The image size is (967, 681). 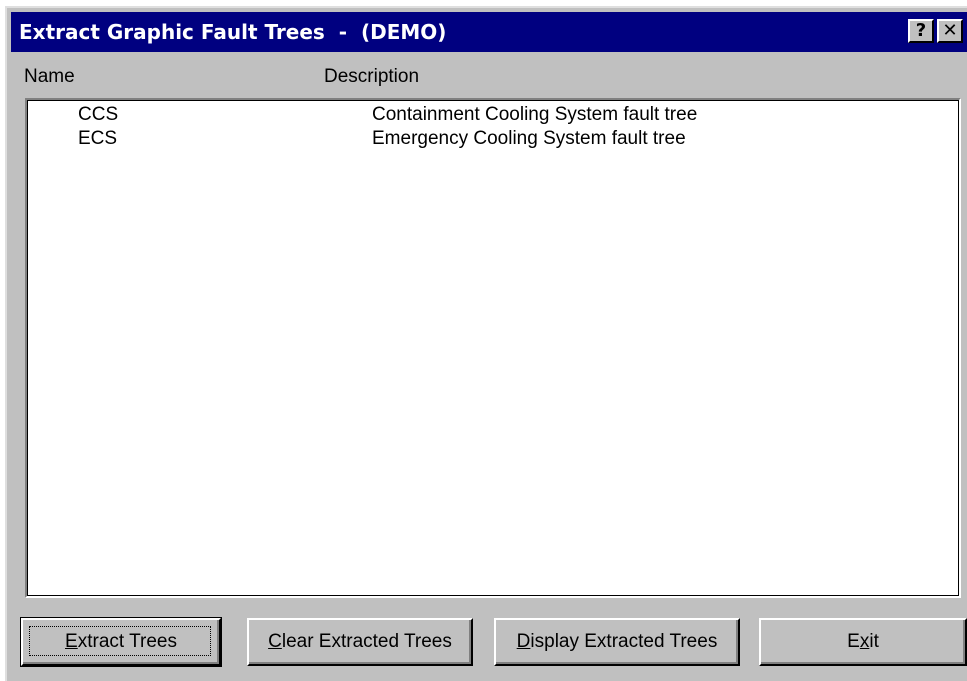 I want to click on display-extracted-trees-button: Display Extracted Trees, so click(x=617, y=642).